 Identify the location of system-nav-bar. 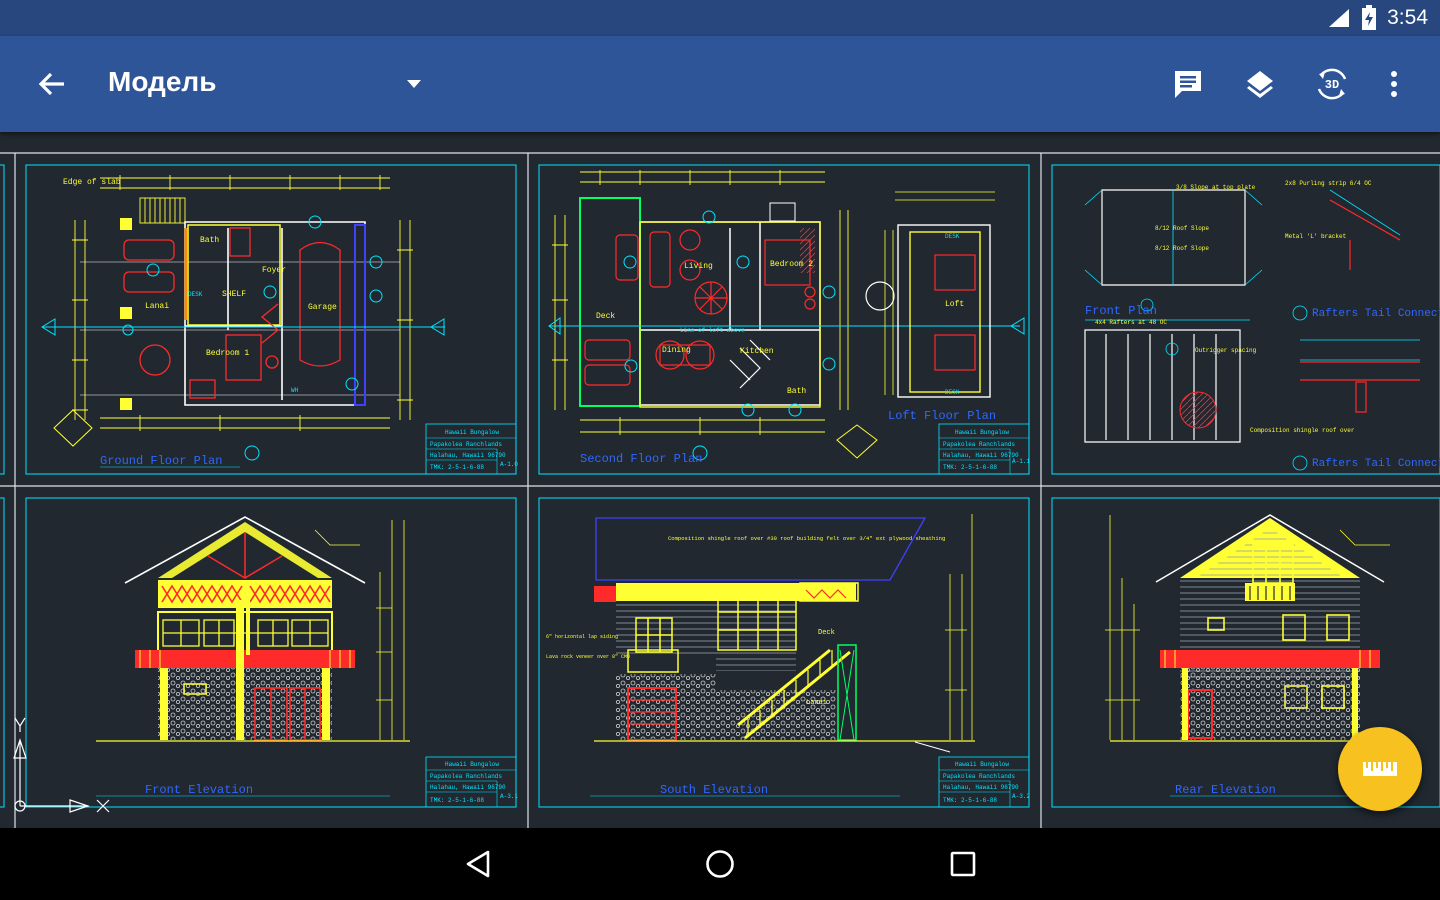
(720, 864).